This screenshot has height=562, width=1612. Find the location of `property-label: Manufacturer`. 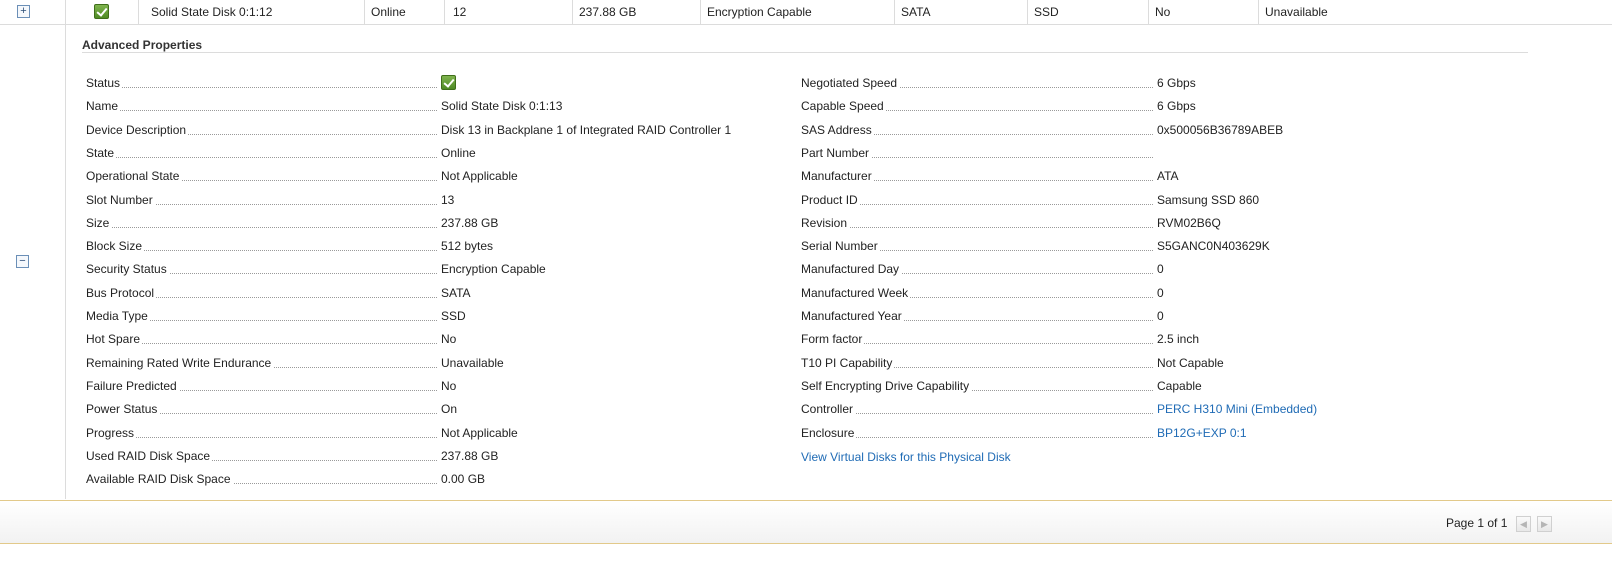

property-label: Manufacturer is located at coordinates (837, 176).